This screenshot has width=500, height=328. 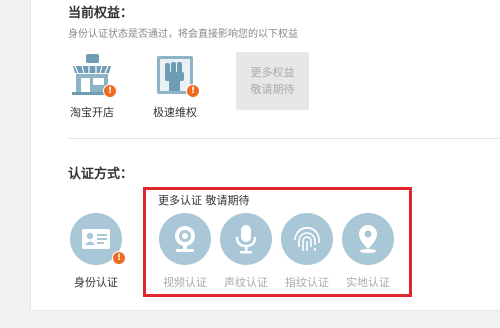 I want to click on microphone-icon, so click(x=246, y=239).